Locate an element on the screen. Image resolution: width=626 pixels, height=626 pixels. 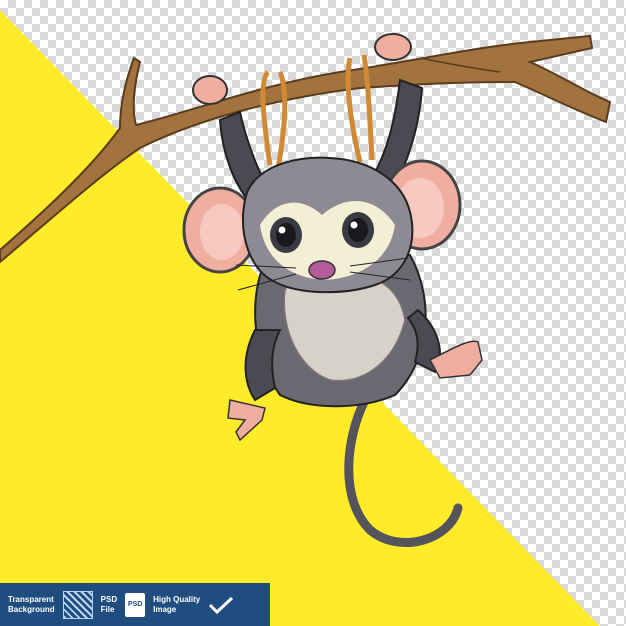
hq-line2: Image is located at coordinates (165, 609).